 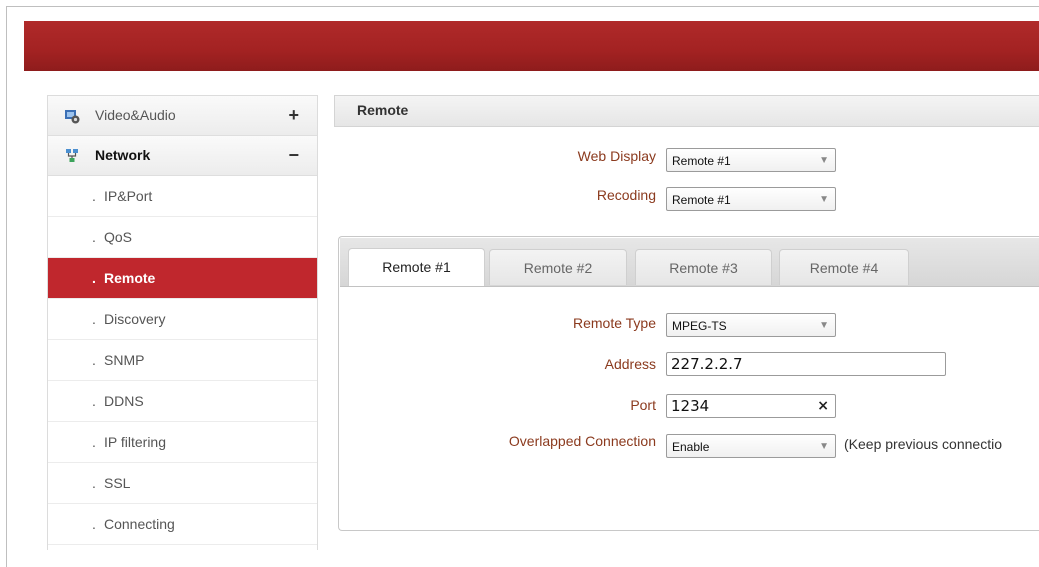 What do you see at coordinates (182, 237) in the screenshot?
I see `sidebar-item-qos: . QoS` at bounding box center [182, 237].